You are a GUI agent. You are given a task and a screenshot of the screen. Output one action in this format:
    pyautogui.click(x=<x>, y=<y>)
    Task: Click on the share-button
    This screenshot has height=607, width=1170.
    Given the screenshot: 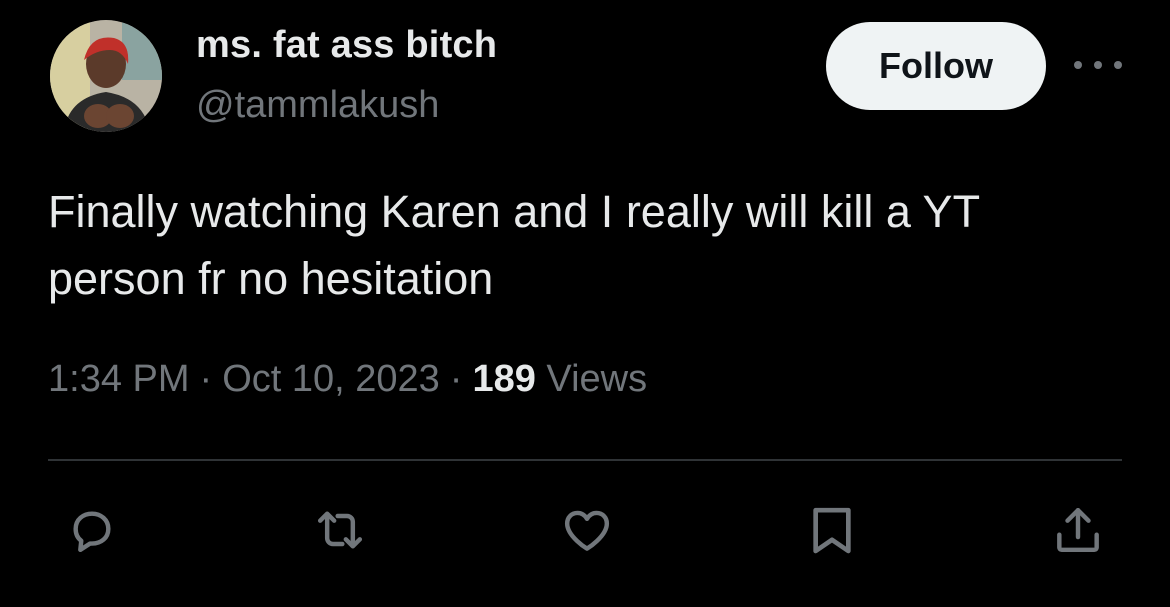 What is the action you would take?
    pyautogui.click(x=1078, y=530)
    